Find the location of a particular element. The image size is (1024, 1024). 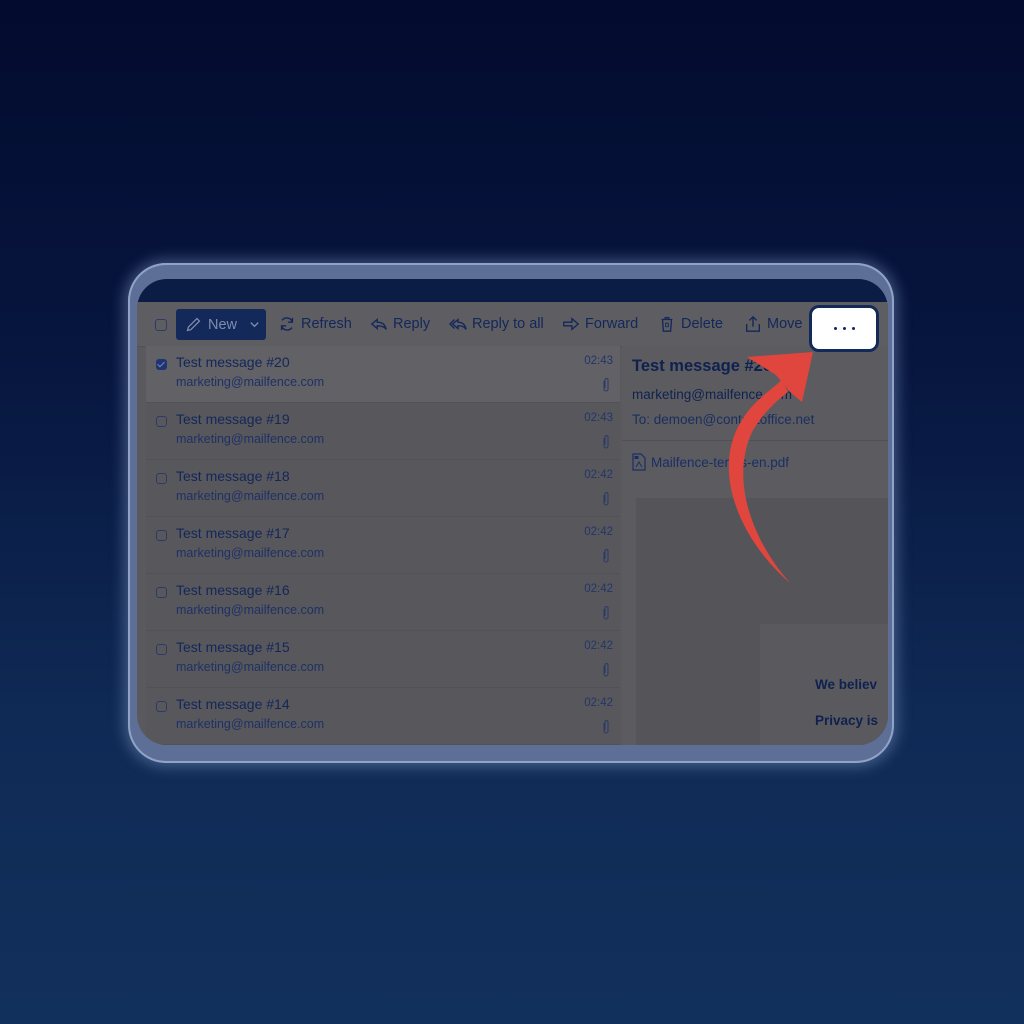

forward-label: Forward is located at coordinates (612, 324).